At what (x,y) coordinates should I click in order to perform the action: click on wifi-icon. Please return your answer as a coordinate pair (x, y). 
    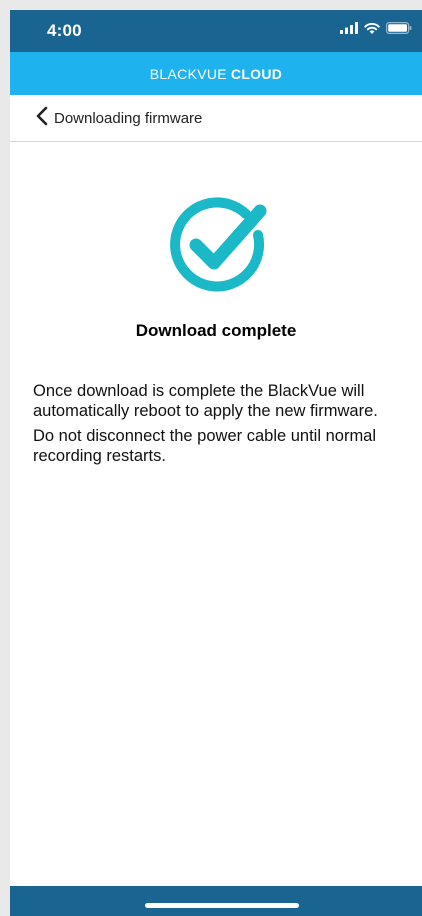
    Looking at the image, I should click on (372, 30).